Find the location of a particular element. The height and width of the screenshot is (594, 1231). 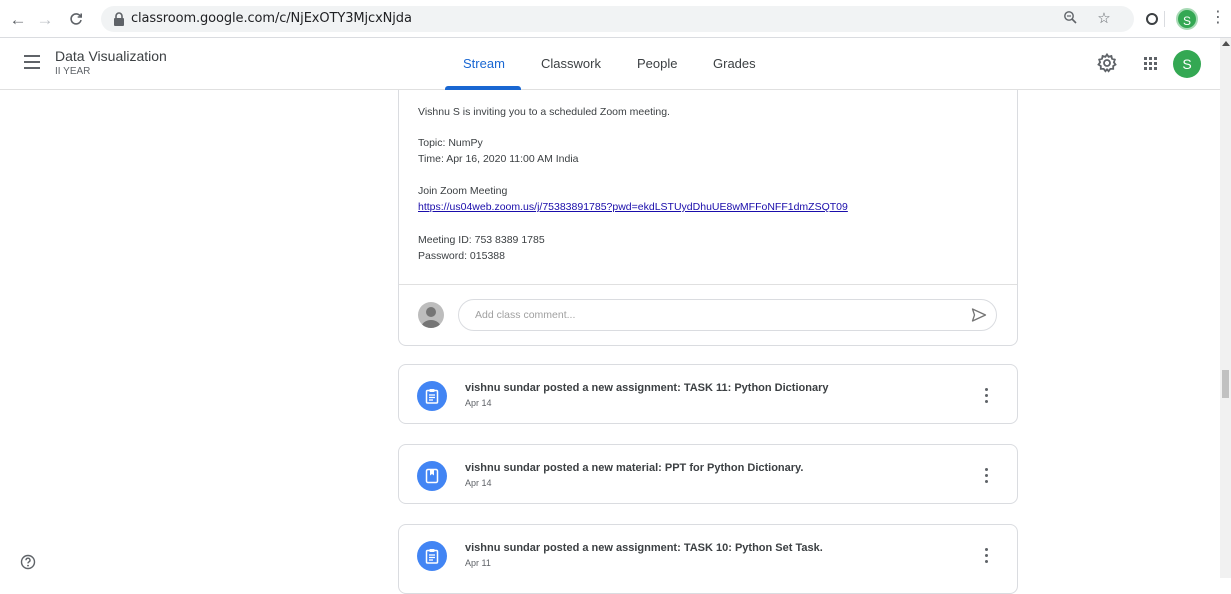

class-title: Data Visualization is located at coordinates (111, 56).